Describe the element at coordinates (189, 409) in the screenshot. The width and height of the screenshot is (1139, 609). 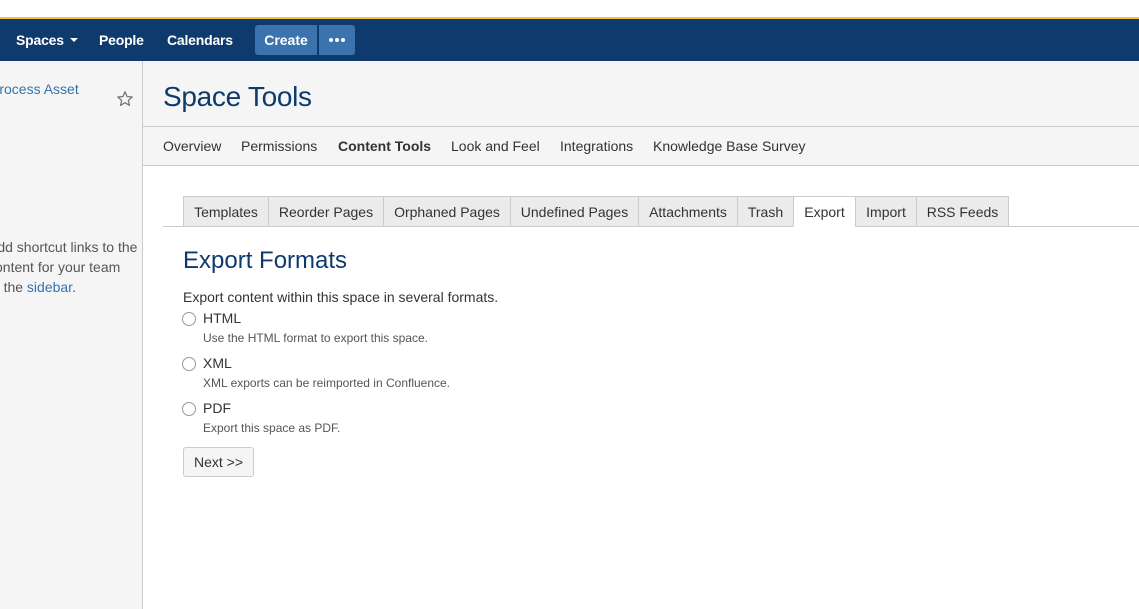
I see `pdf-radio` at that location.